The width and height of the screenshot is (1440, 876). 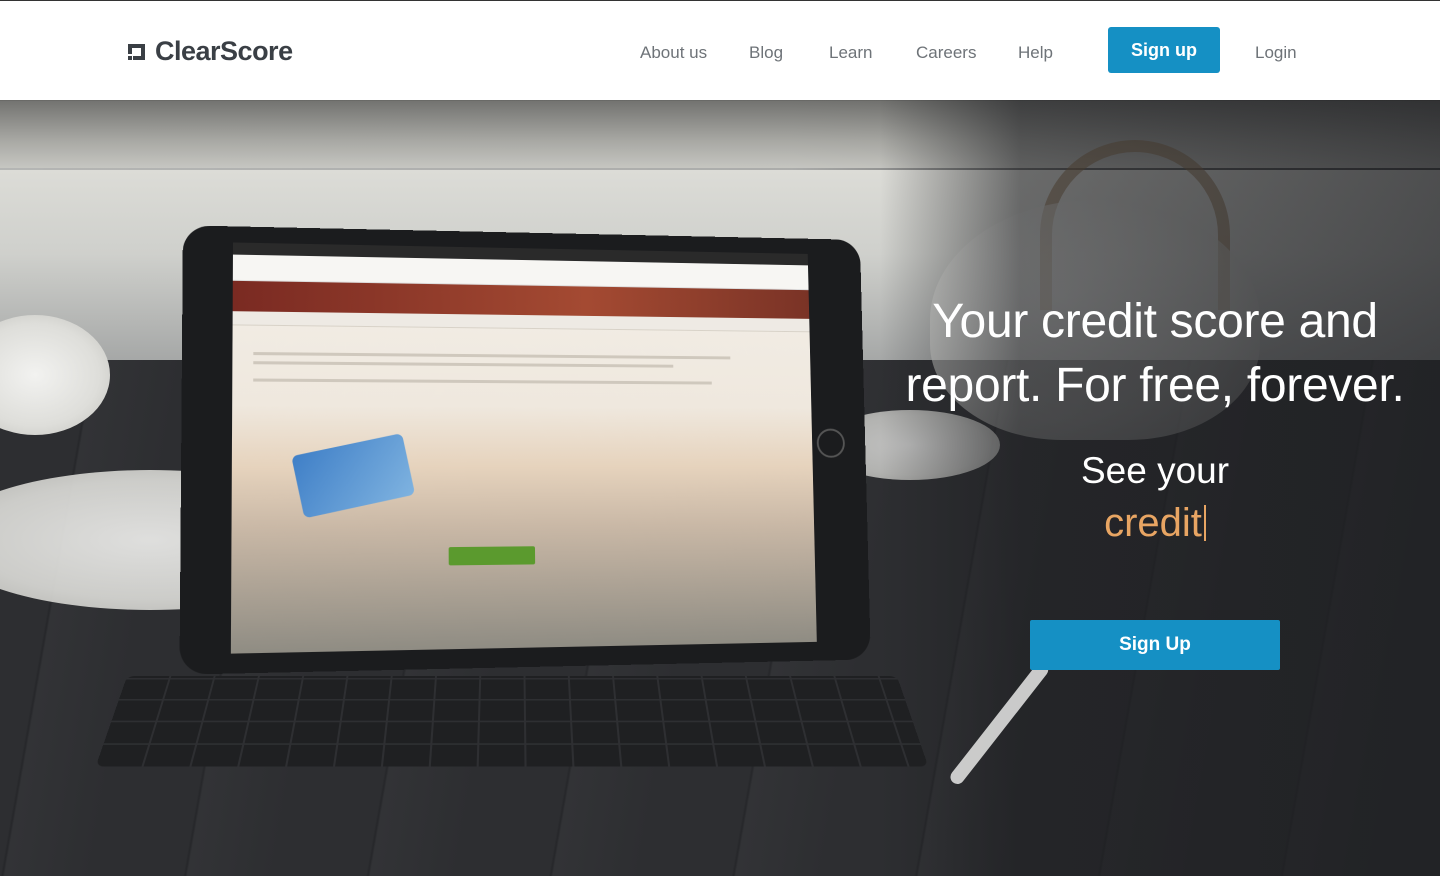 What do you see at coordinates (1155, 645) in the screenshot?
I see `hero-signup-button: Sign Up` at bounding box center [1155, 645].